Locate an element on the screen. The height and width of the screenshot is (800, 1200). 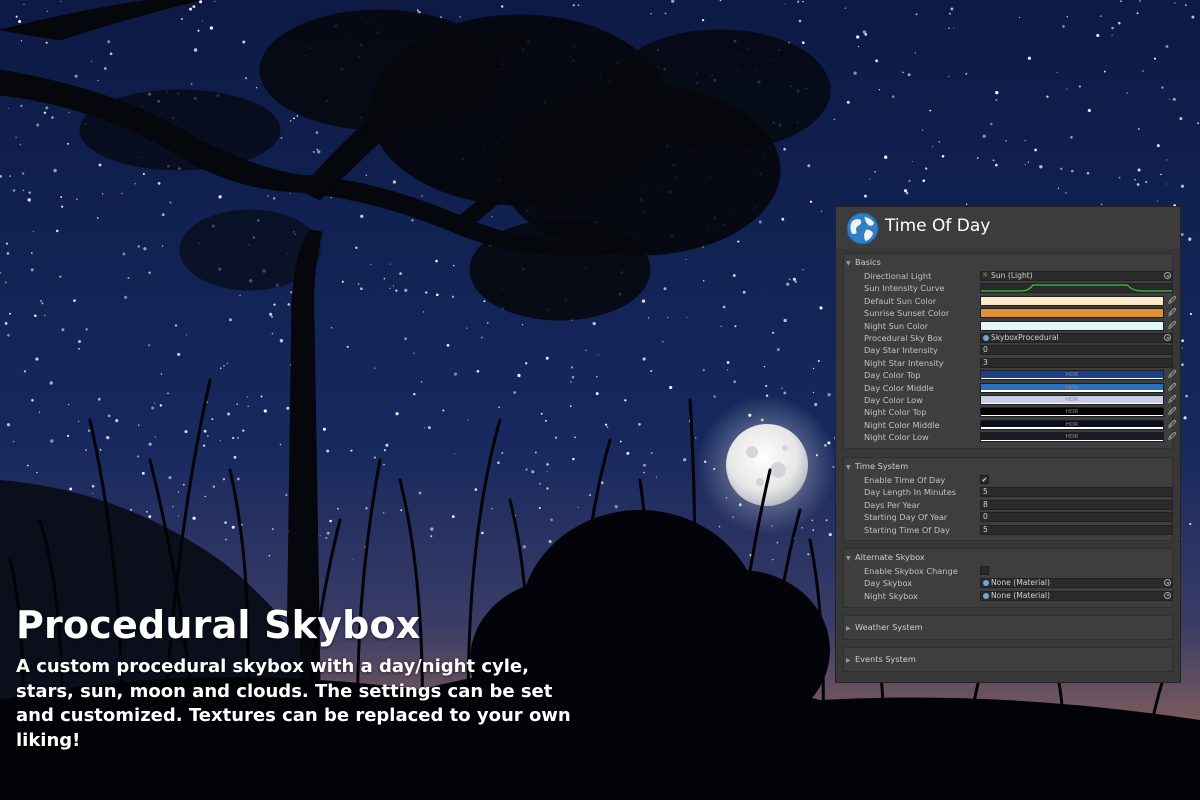
day-color-top-swatch: HDR is located at coordinates (1072, 375).